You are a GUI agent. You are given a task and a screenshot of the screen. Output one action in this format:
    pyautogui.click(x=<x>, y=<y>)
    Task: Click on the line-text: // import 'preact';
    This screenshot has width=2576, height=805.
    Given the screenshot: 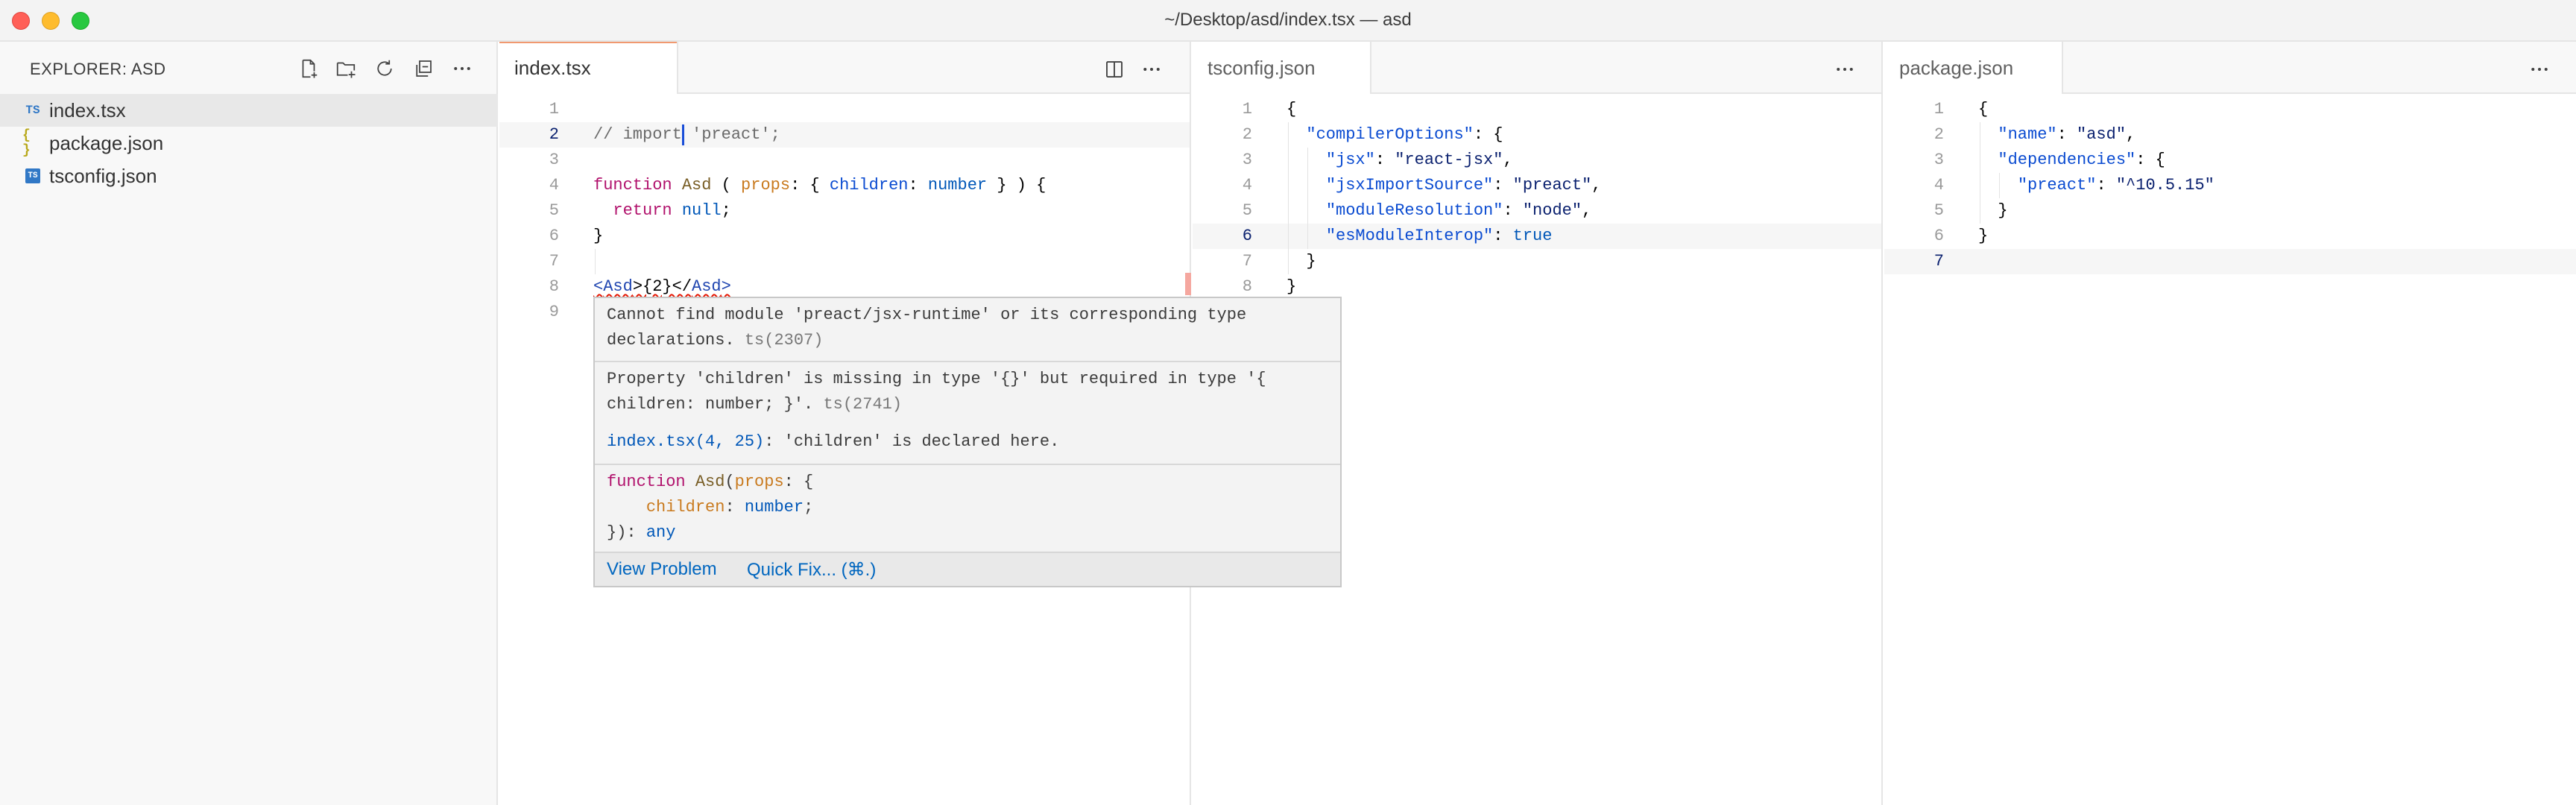 What is the action you would take?
    pyautogui.click(x=687, y=134)
    